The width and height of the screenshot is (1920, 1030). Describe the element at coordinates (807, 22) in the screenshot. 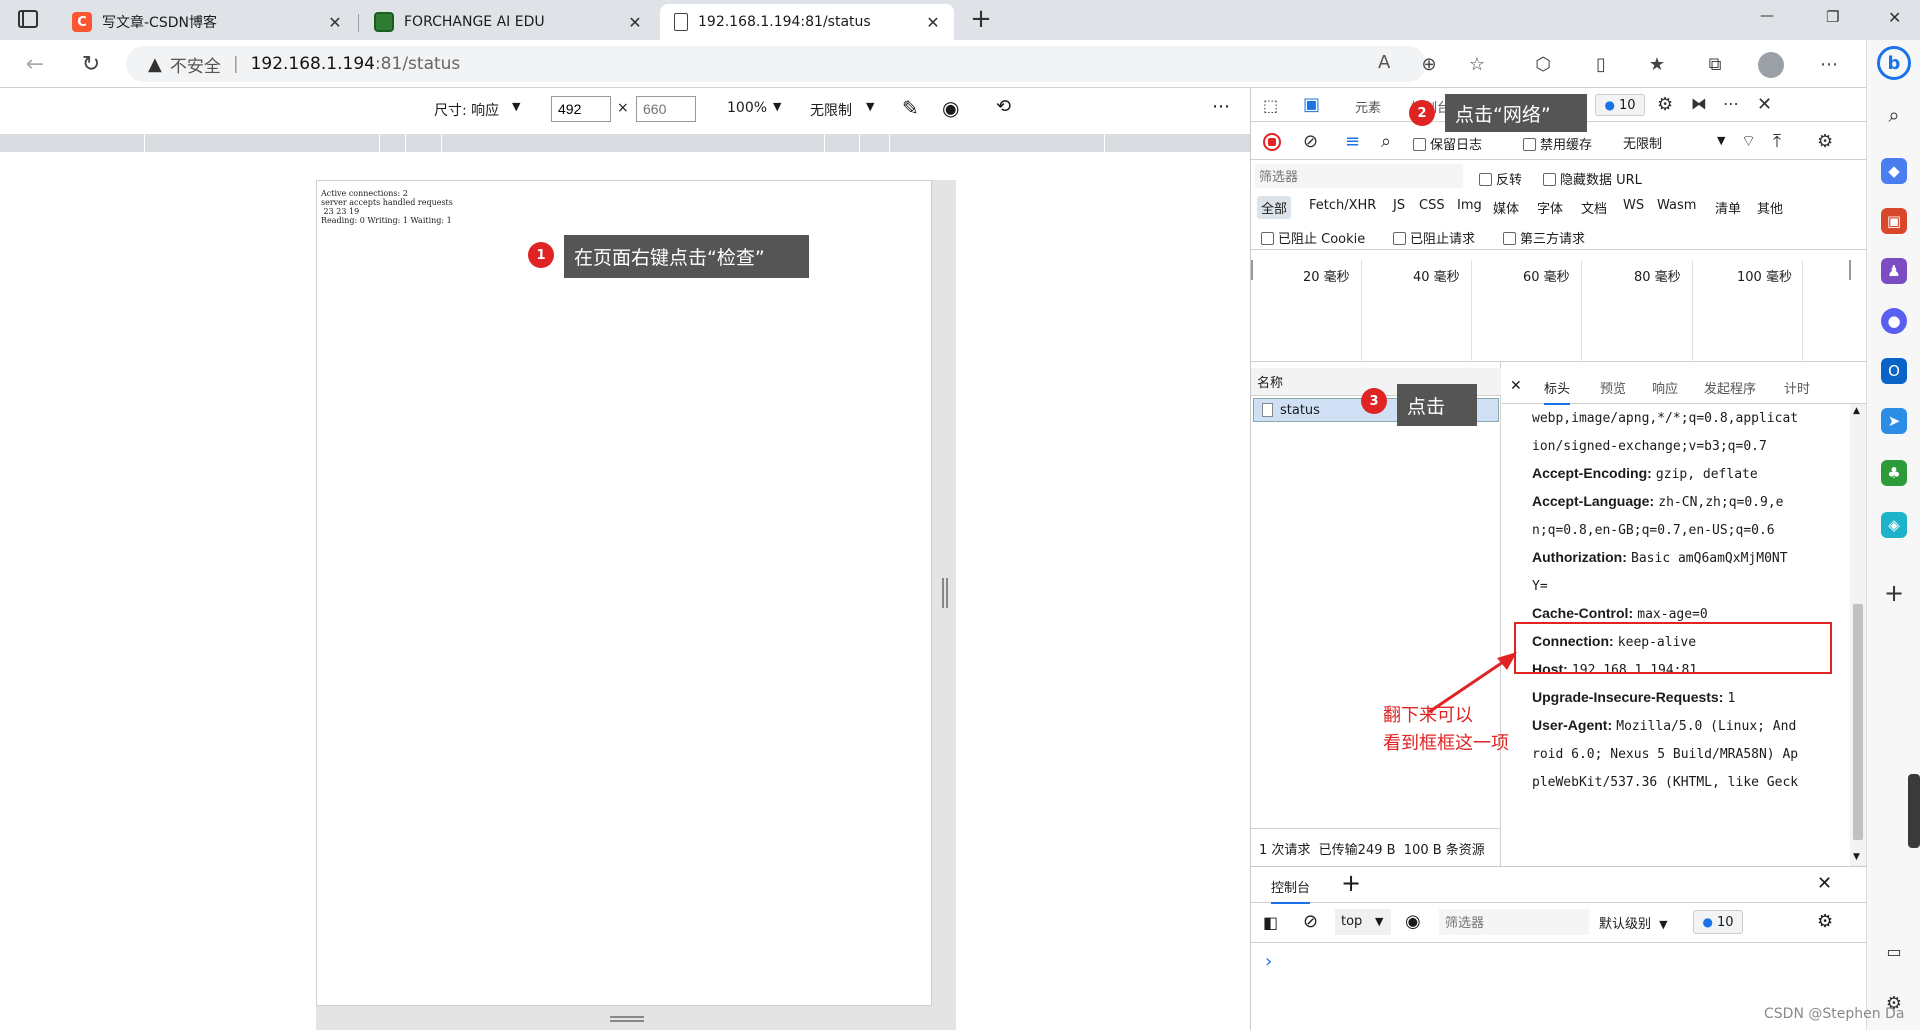

I see `tab-status: 192.168.1.194:81/status ✕` at that location.